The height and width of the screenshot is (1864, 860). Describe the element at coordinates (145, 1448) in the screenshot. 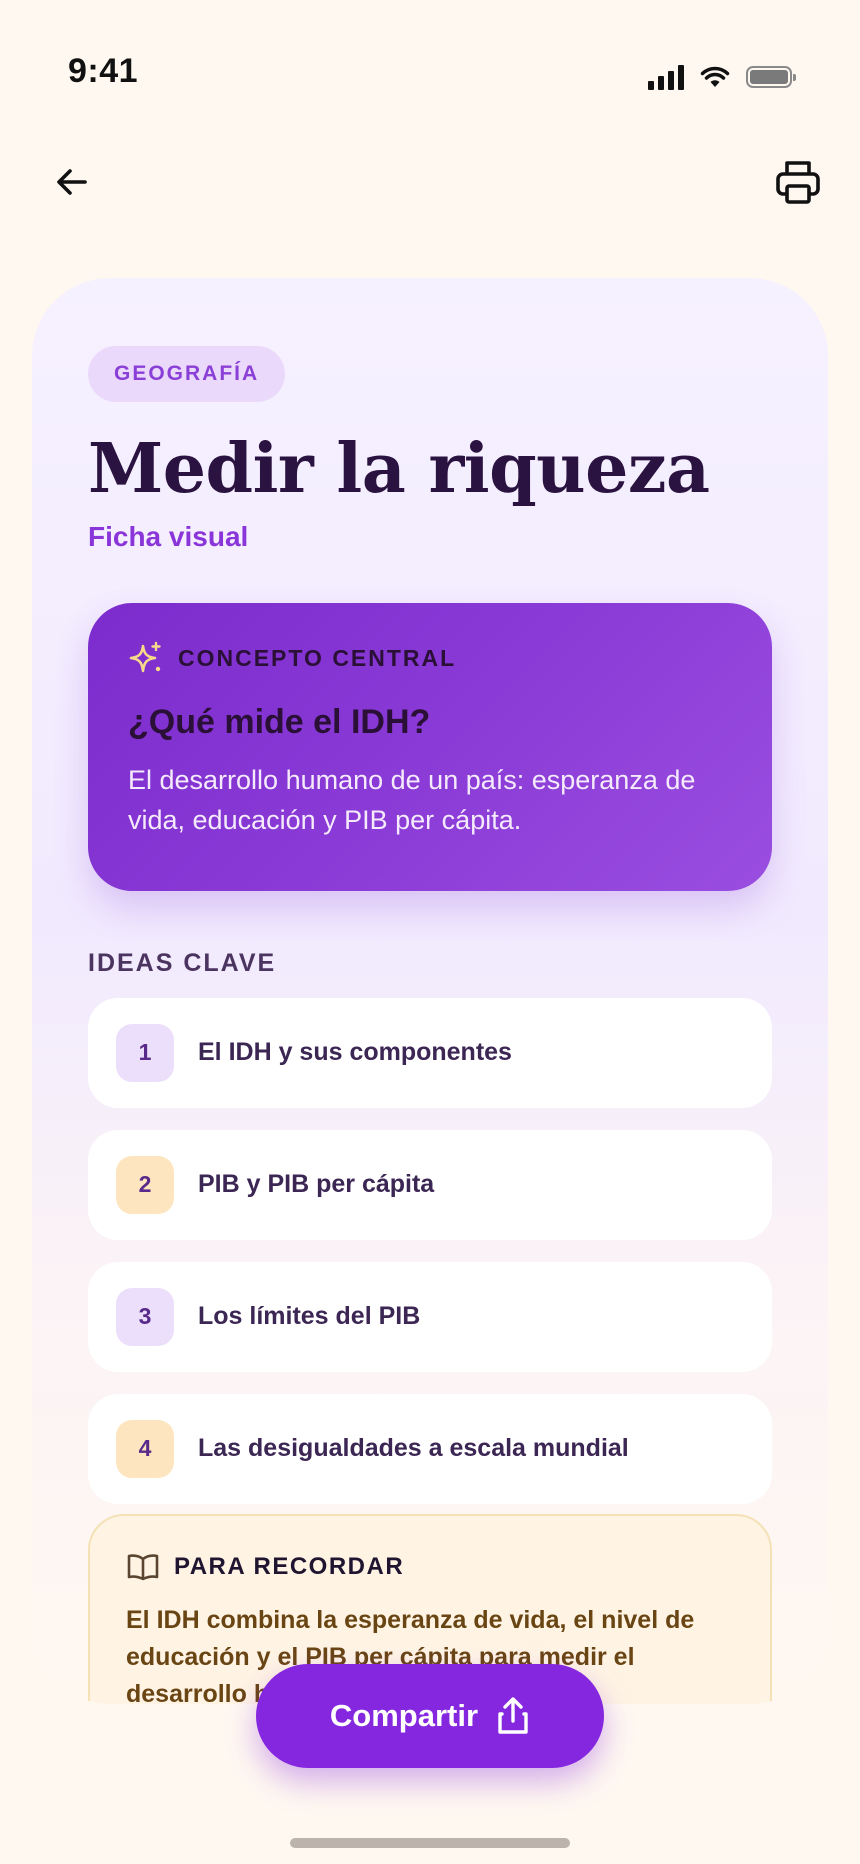

I see `idea-number: 4` at that location.